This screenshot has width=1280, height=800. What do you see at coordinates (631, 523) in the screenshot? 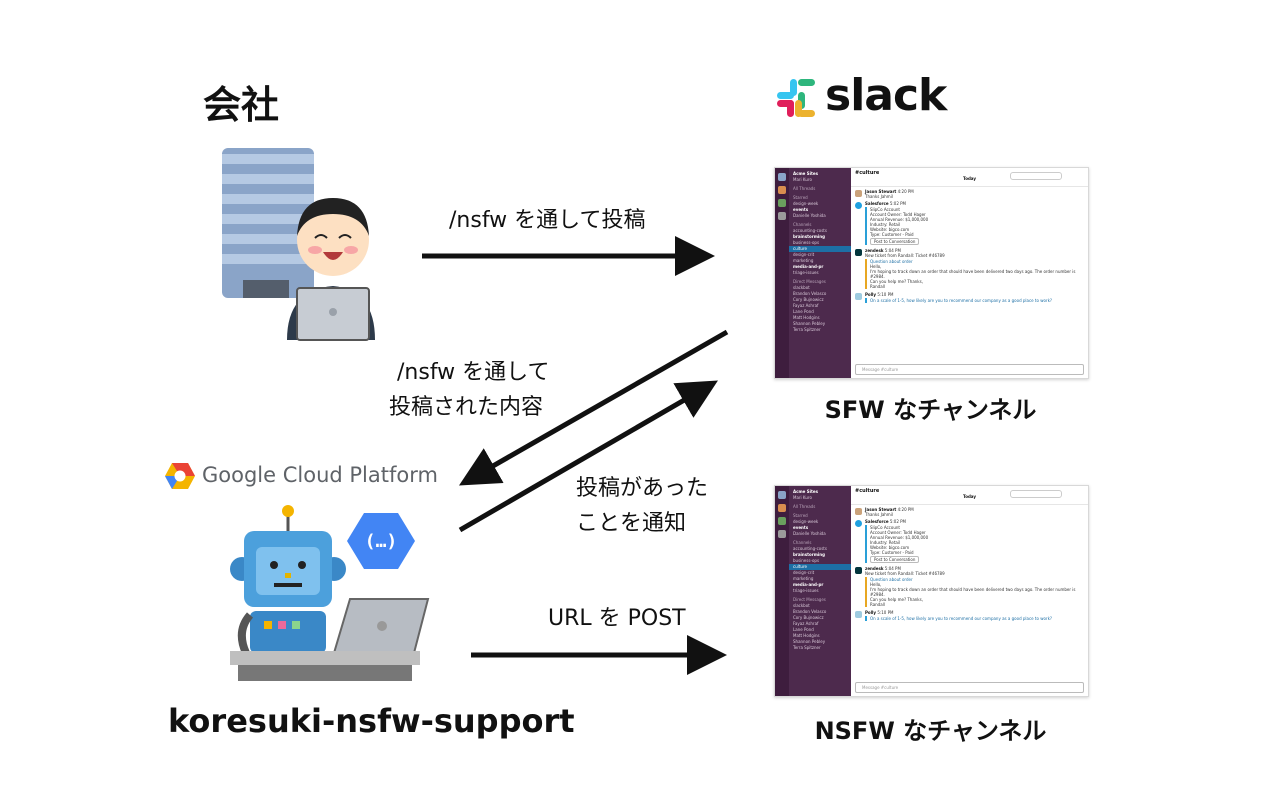
I see `label-notify-2: ことを通知` at bounding box center [631, 523].